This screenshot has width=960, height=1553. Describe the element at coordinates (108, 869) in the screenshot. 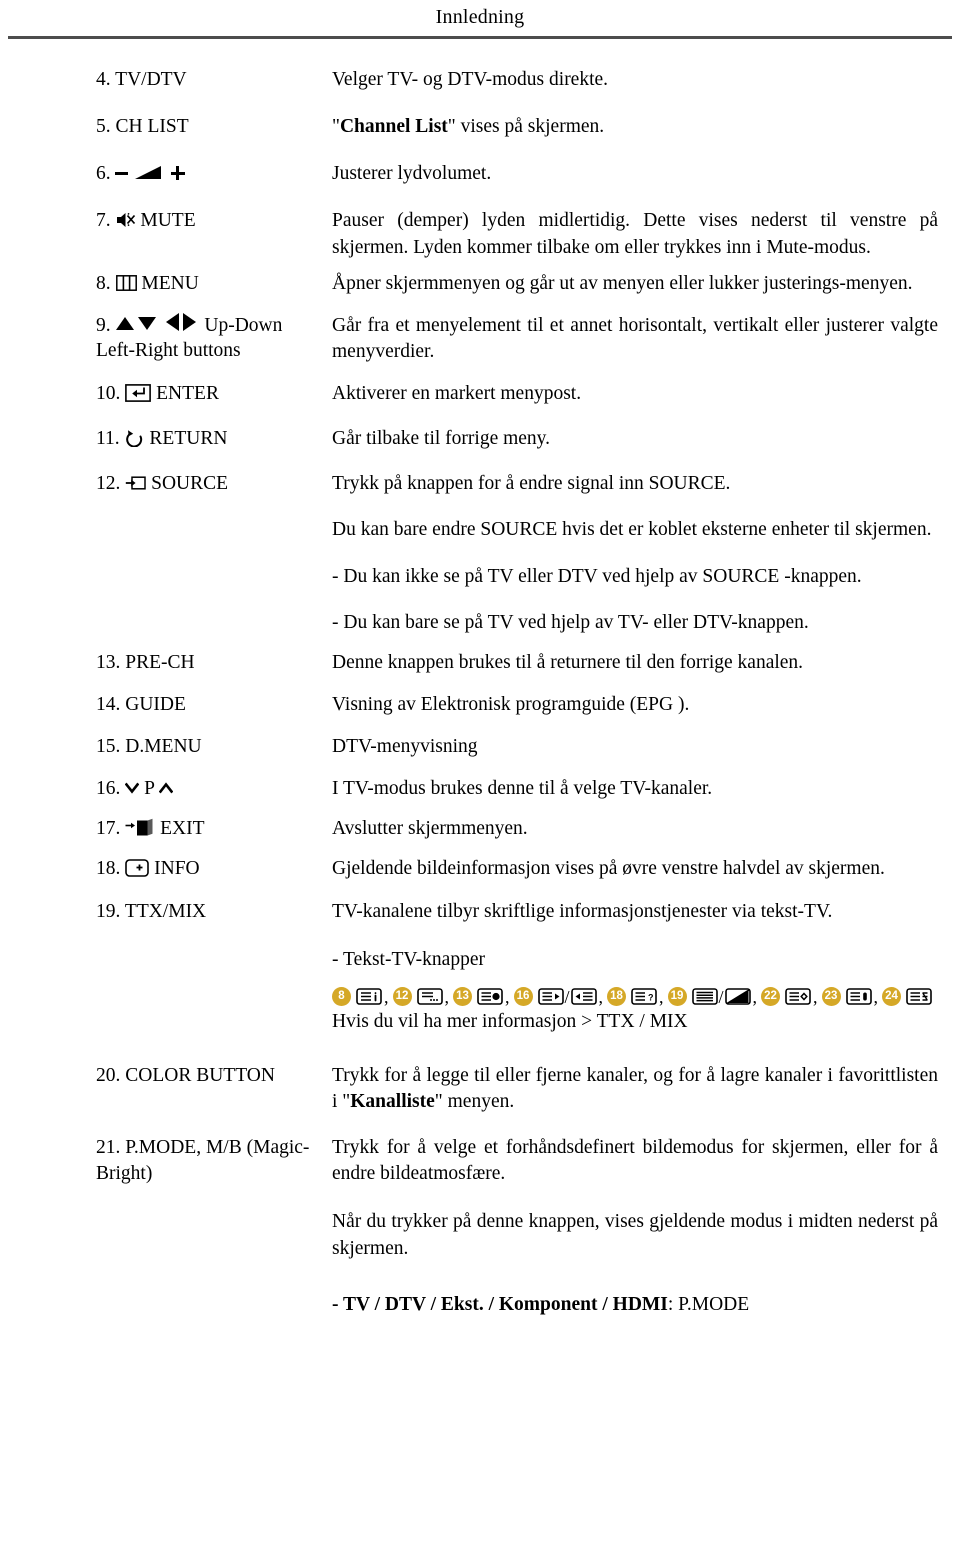

I see `entry-number: 18.` at that location.